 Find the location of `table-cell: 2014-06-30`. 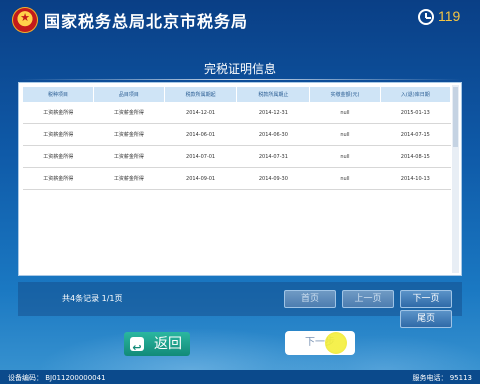

table-cell: 2014-06-30 is located at coordinates (273, 134).